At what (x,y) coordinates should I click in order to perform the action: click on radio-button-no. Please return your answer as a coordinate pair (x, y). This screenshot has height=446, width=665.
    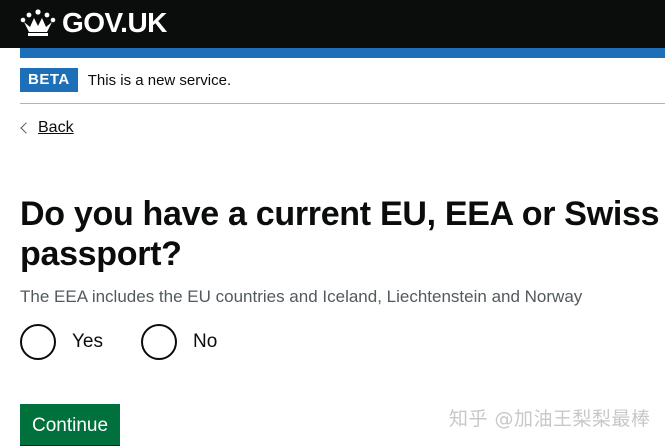
    Looking at the image, I should click on (159, 342).